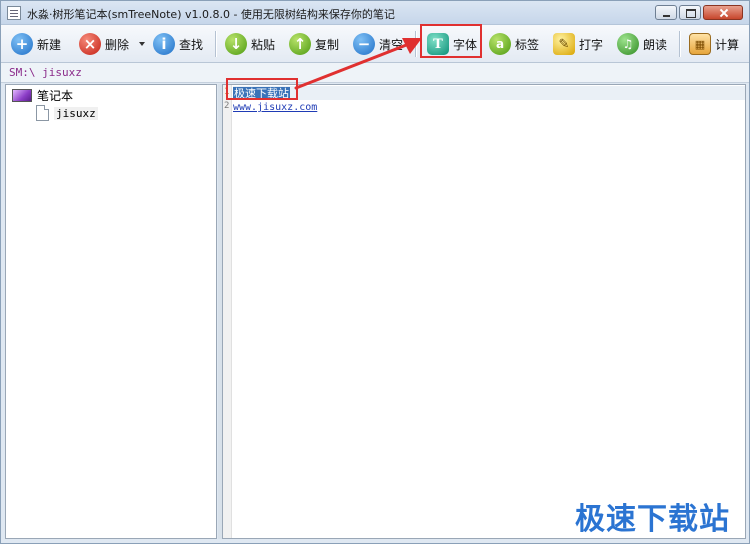 This screenshot has width=750, height=544. What do you see at coordinates (42, 113) in the screenshot?
I see `document-icon` at bounding box center [42, 113].